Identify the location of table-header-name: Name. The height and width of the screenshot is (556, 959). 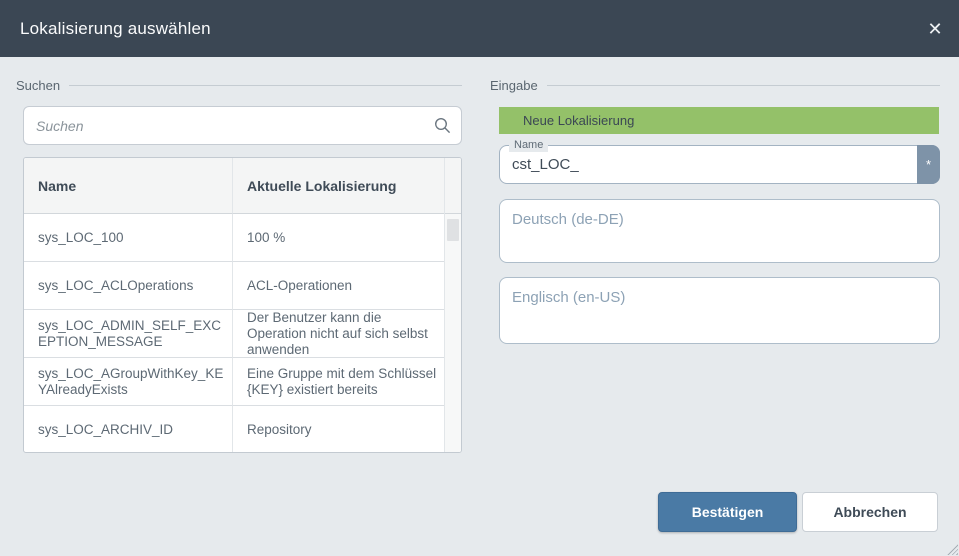
(128, 186).